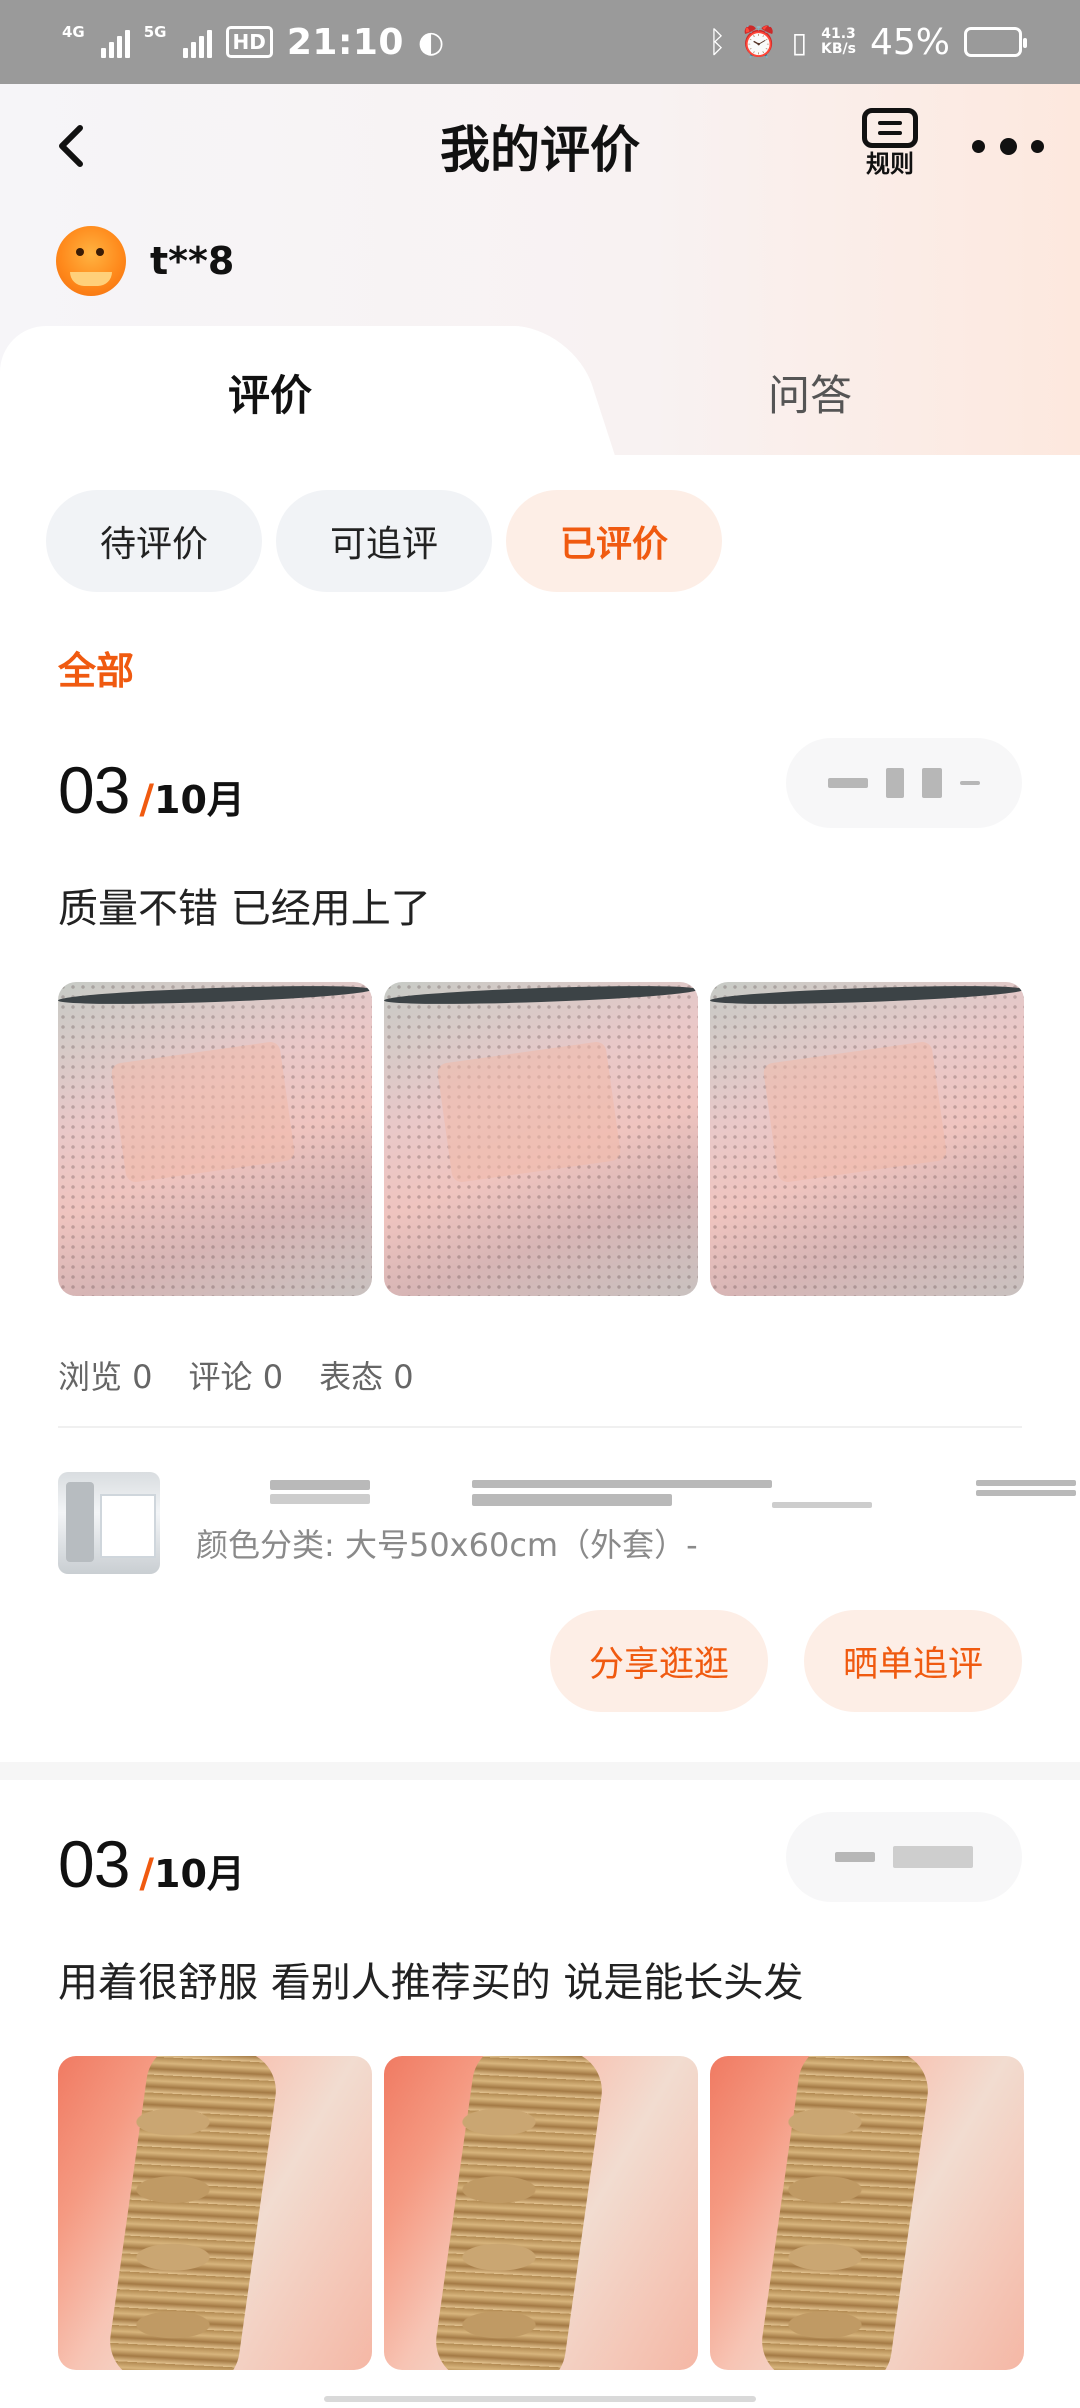  What do you see at coordinates (838, 41) in the screenshot?
I see `net-speed: 41.3 KB/s` at bounding box center [838, 41].